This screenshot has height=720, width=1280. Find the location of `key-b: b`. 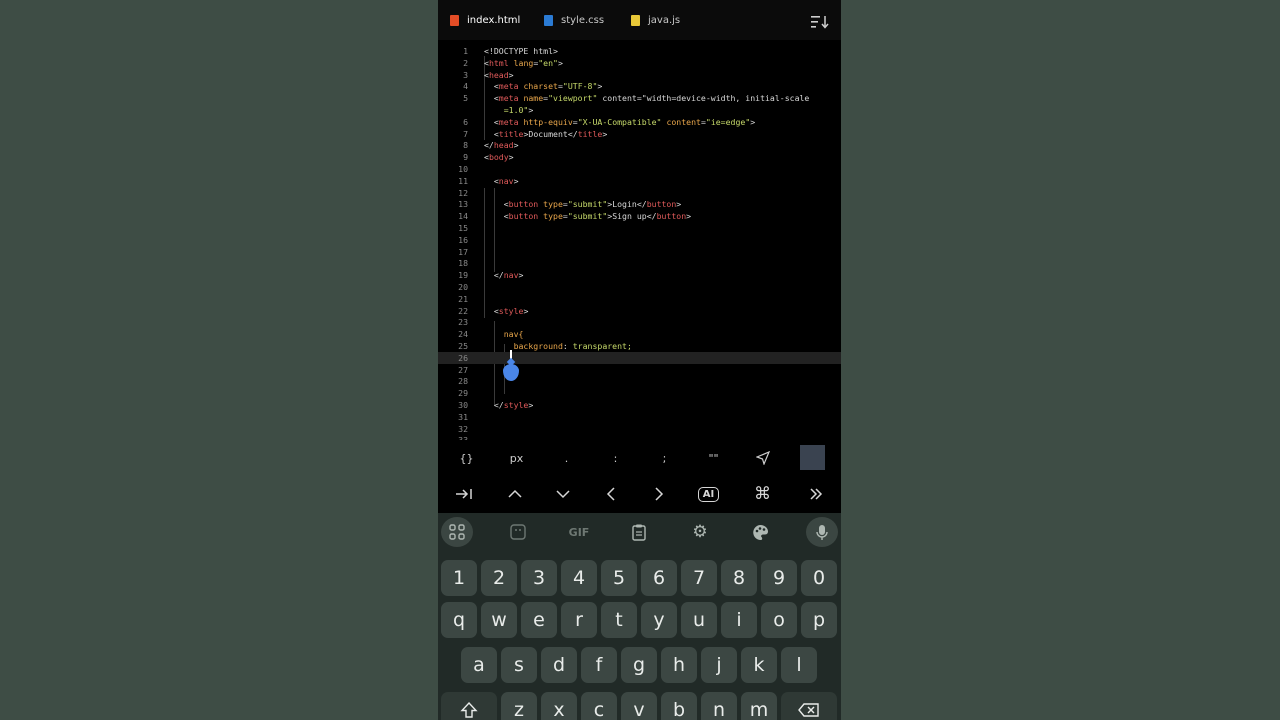

key-b: b is located at coordinates (679, 706).